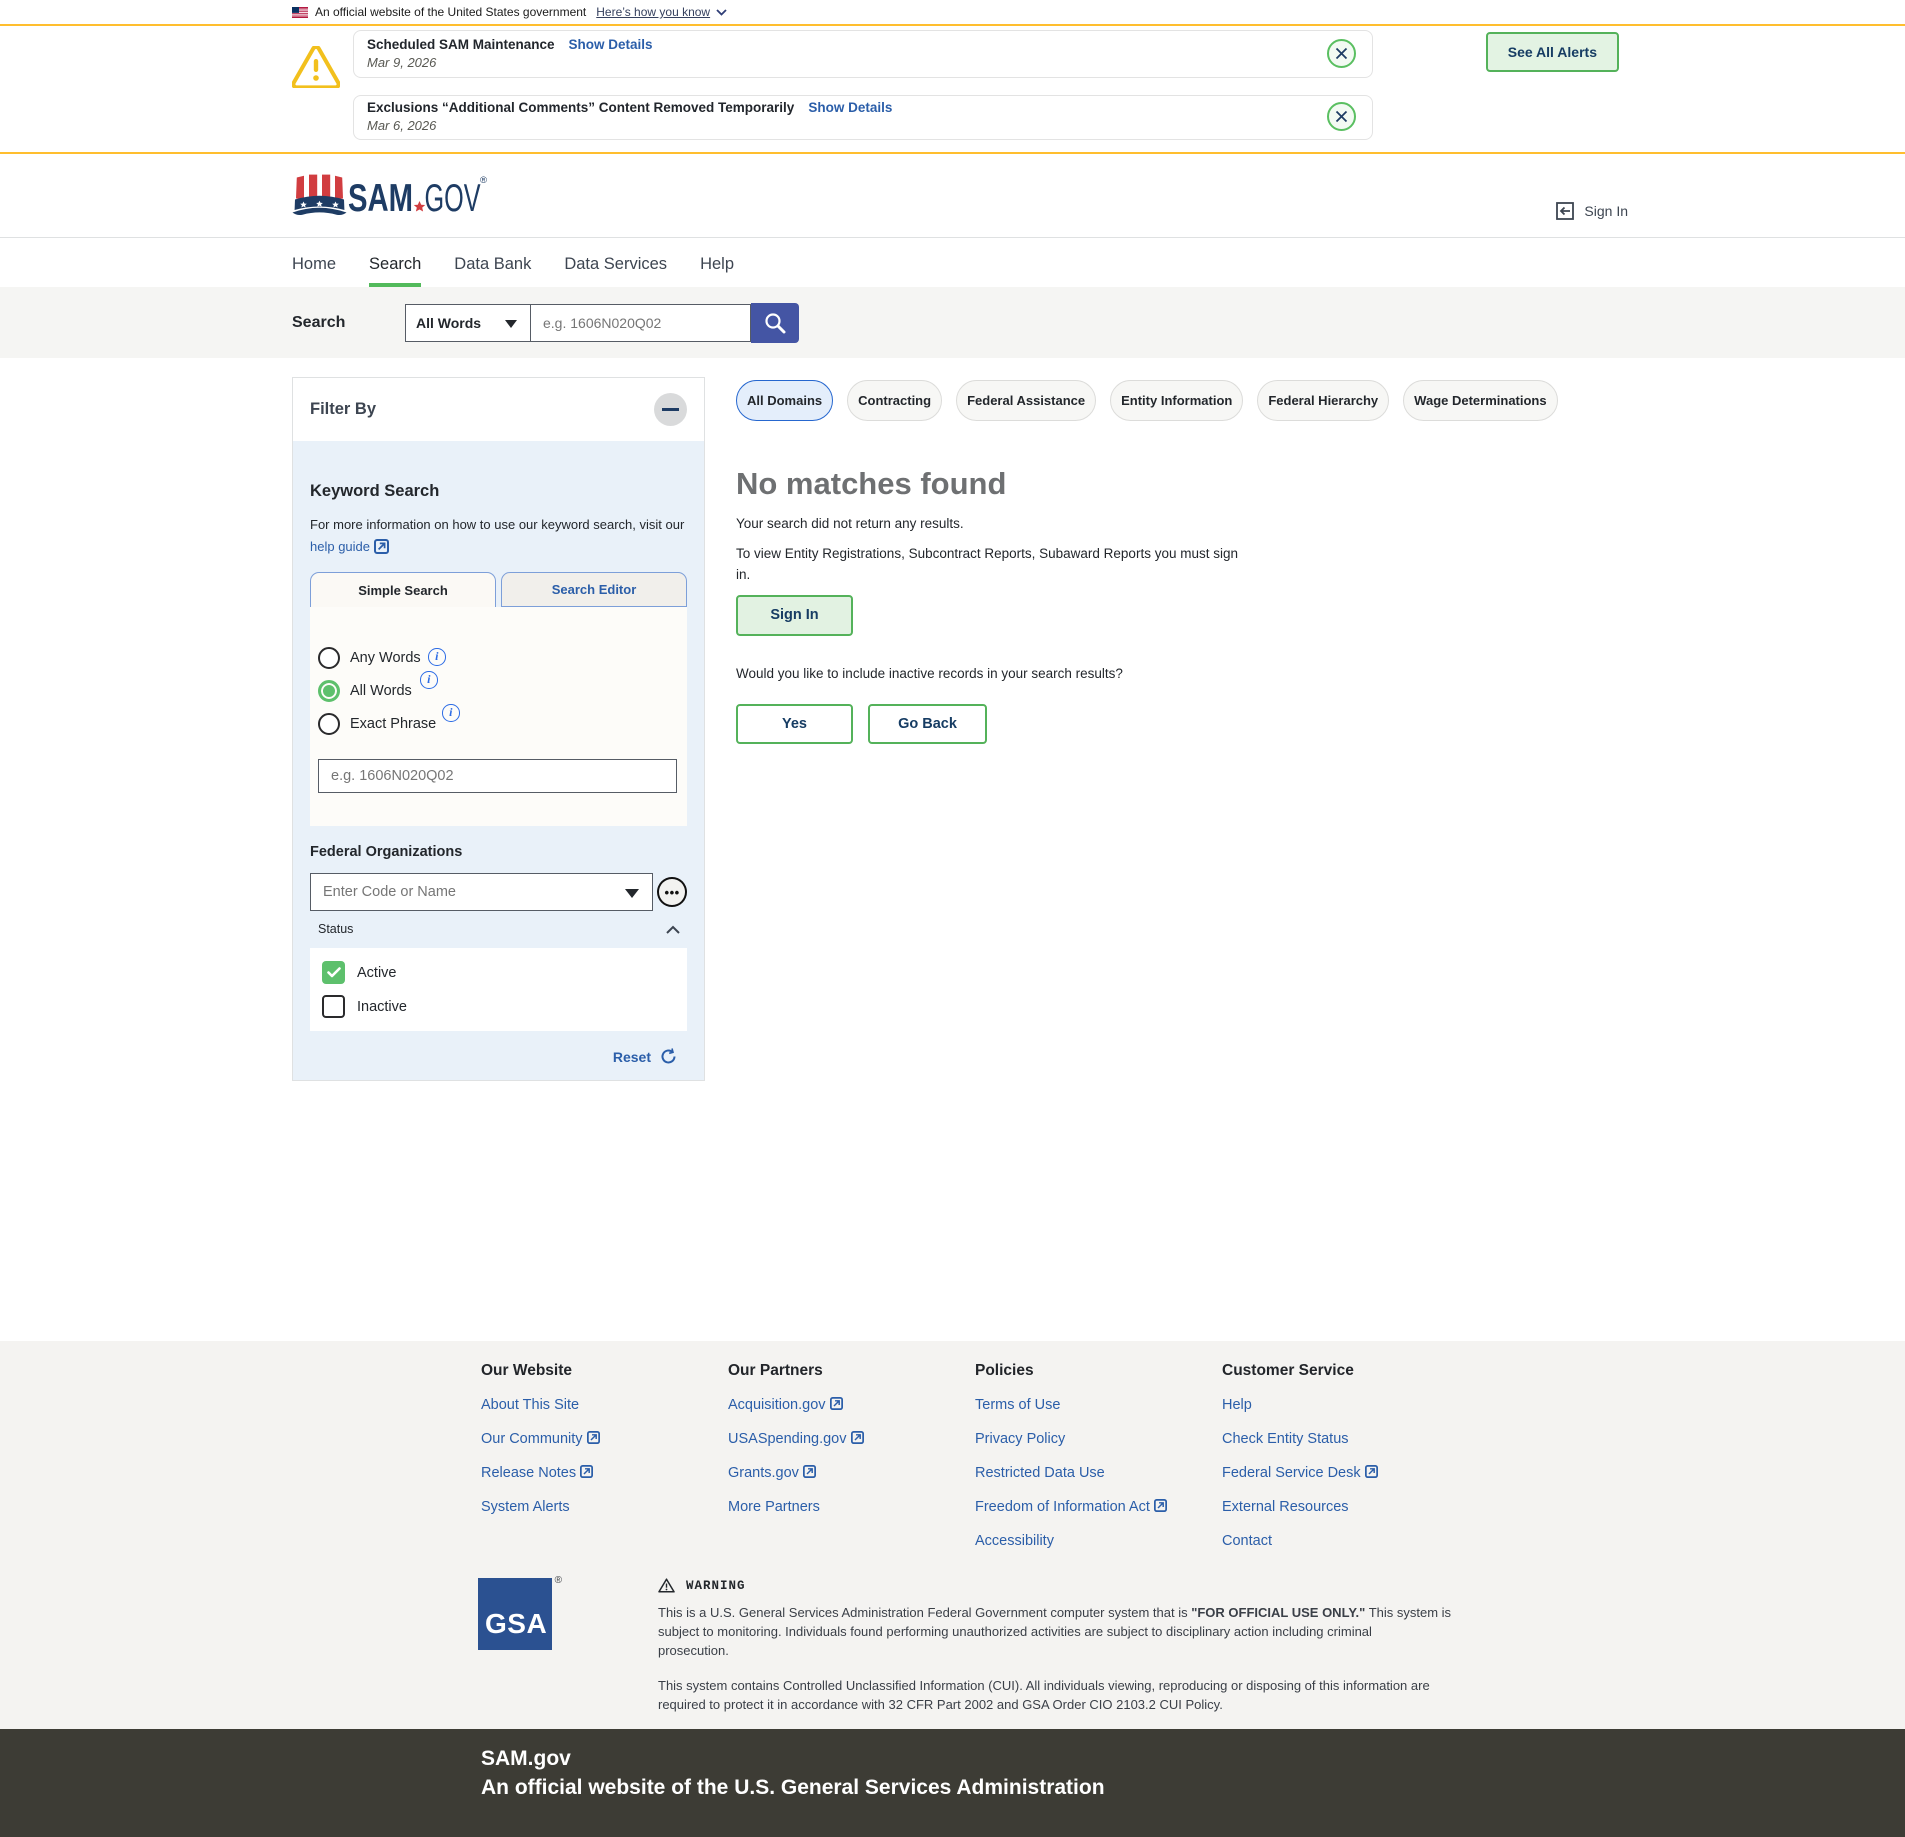 The image size is (1905, 1837). I want to click on svg-text: GOV, so click(453, 198).